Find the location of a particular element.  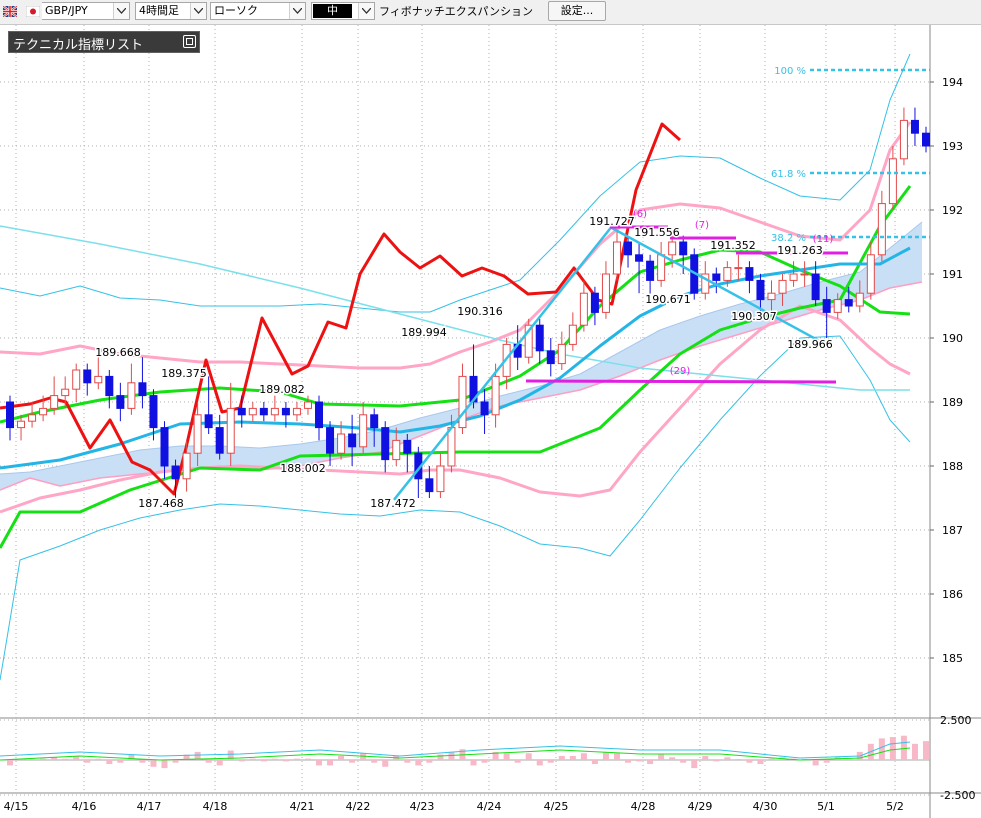

price-annotation: 187.472 is located at coordinates (393, 503).